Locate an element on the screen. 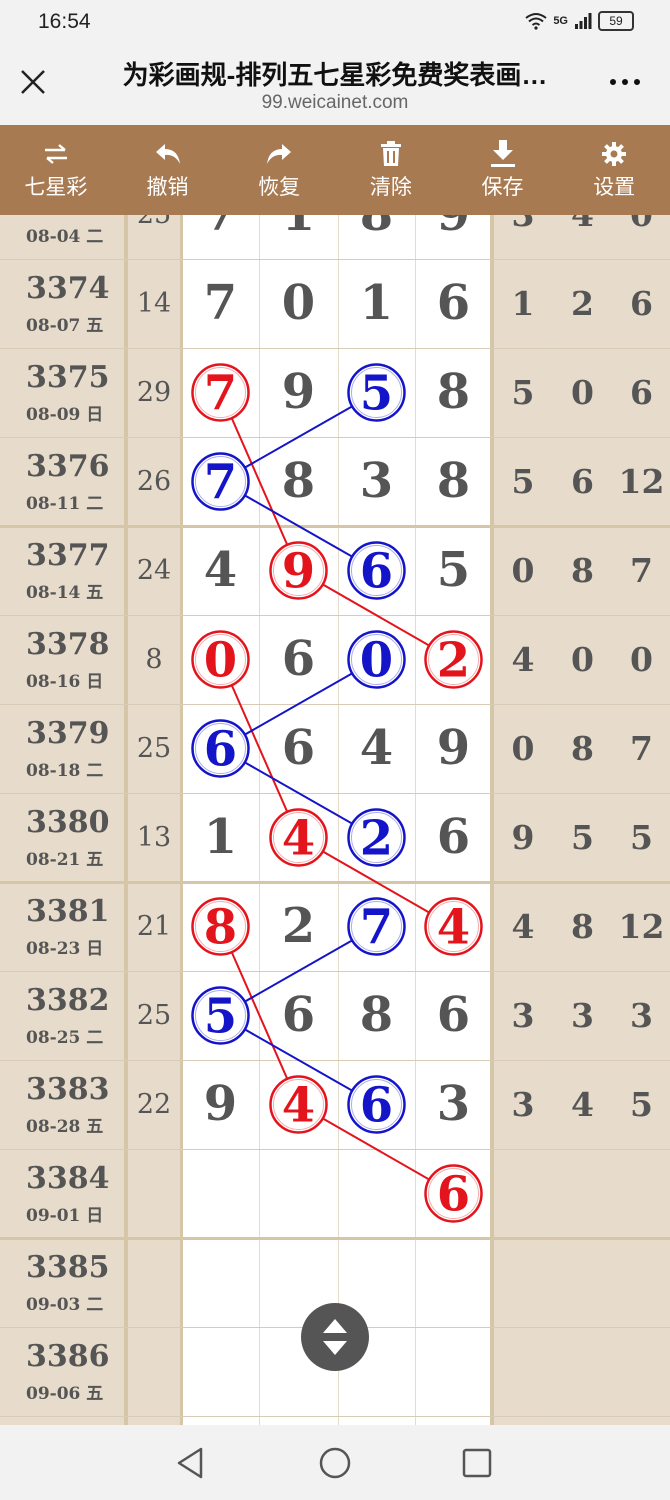 Image resolution: width=670 pixels, height=1500 pixels. browser-title-bar: 为彩画规-排列五七星彩免费奖表画… 99.weicainet.com is located at coordinates (335, 85).